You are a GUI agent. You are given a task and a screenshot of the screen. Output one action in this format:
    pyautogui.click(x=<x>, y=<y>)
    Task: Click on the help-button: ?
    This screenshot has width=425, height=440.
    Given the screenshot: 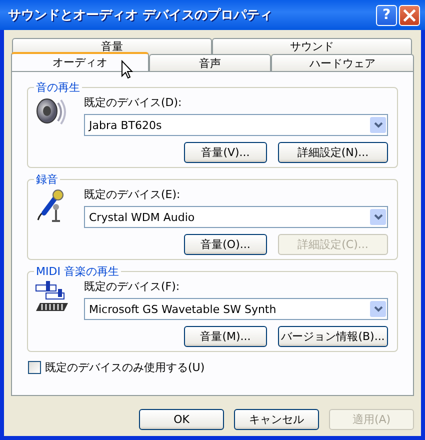 What is the action you would take?
    pyautogui.click(x=386, y=15)
    